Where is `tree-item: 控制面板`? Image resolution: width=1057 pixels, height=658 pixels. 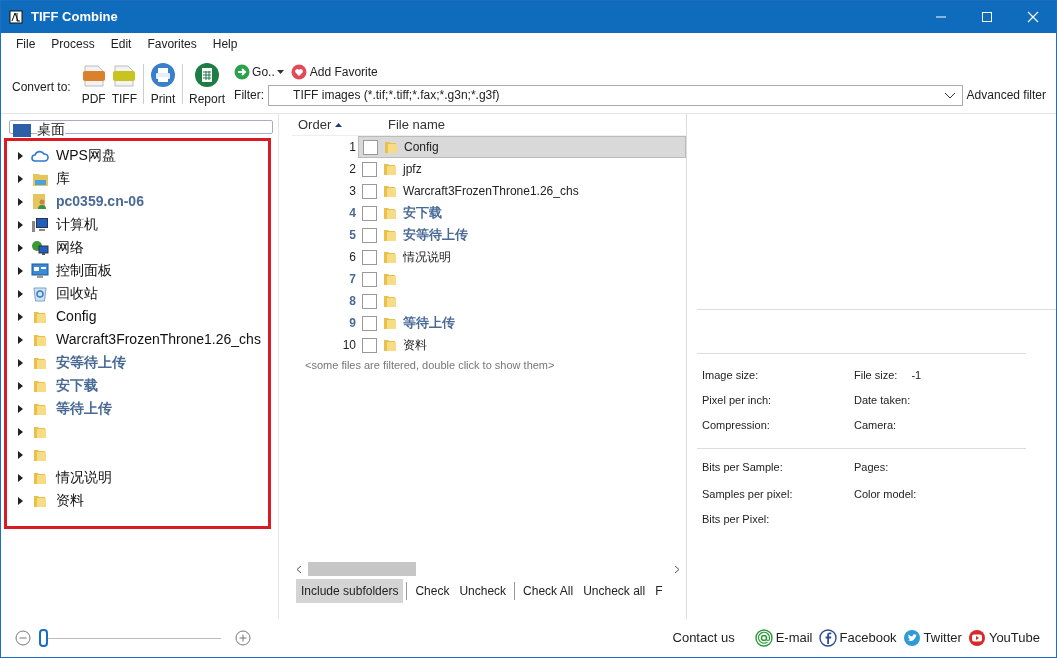
tree-item: 控制面板 is located at coordinates (84, 270).